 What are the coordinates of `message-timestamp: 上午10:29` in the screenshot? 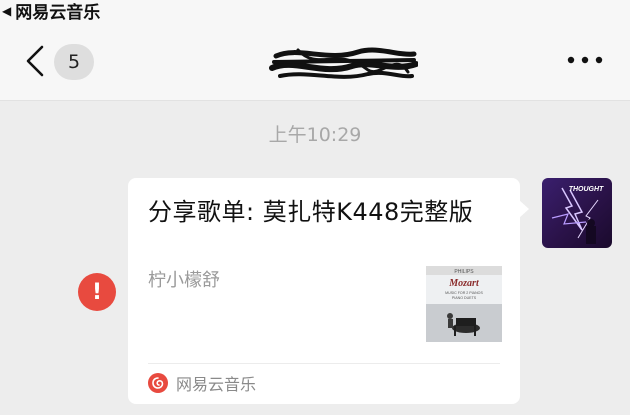 It's located at (315, 135).